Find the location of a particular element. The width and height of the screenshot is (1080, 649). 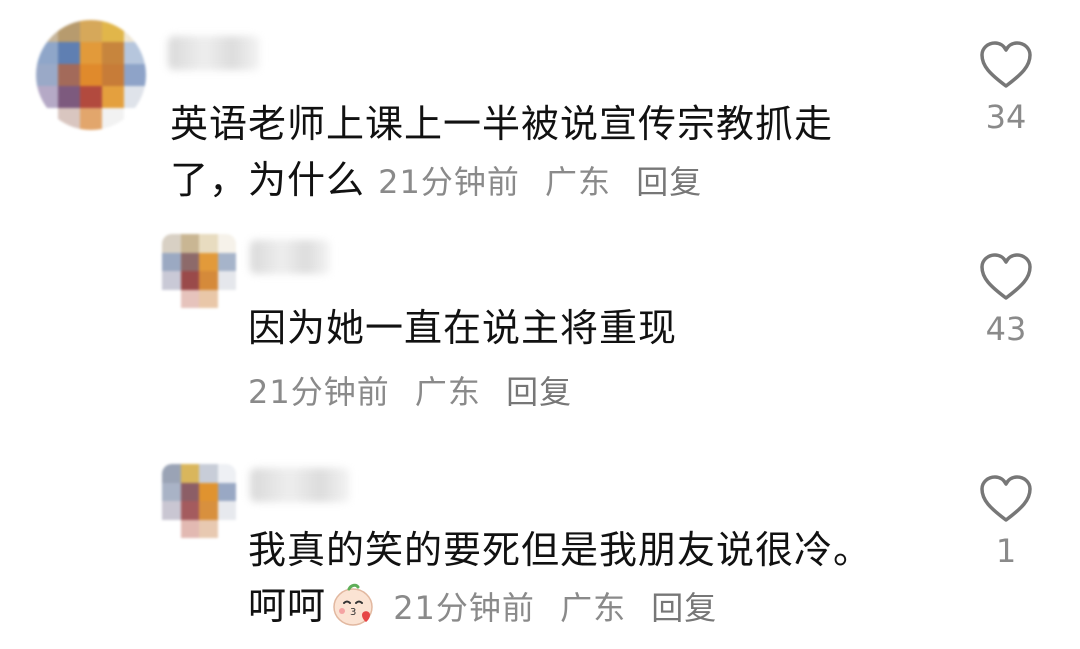

svg-text: 3 is located at coordinates (353, 612).